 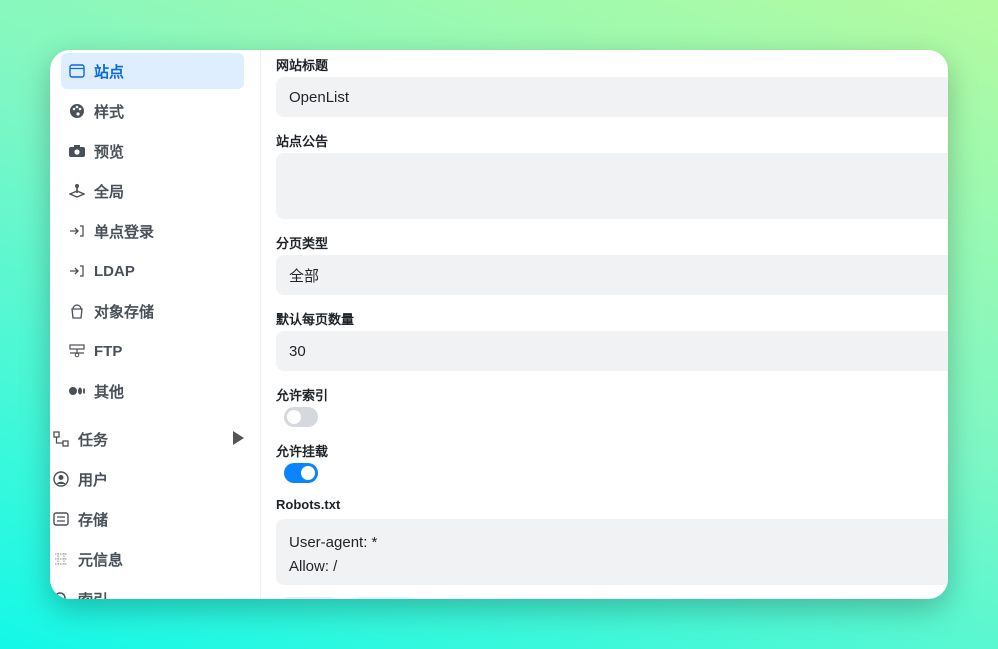 What do you see at coordinates (612, 97) in the screenshot?
I see `site-title-input: OpenList` at bounding box center [612, 97].